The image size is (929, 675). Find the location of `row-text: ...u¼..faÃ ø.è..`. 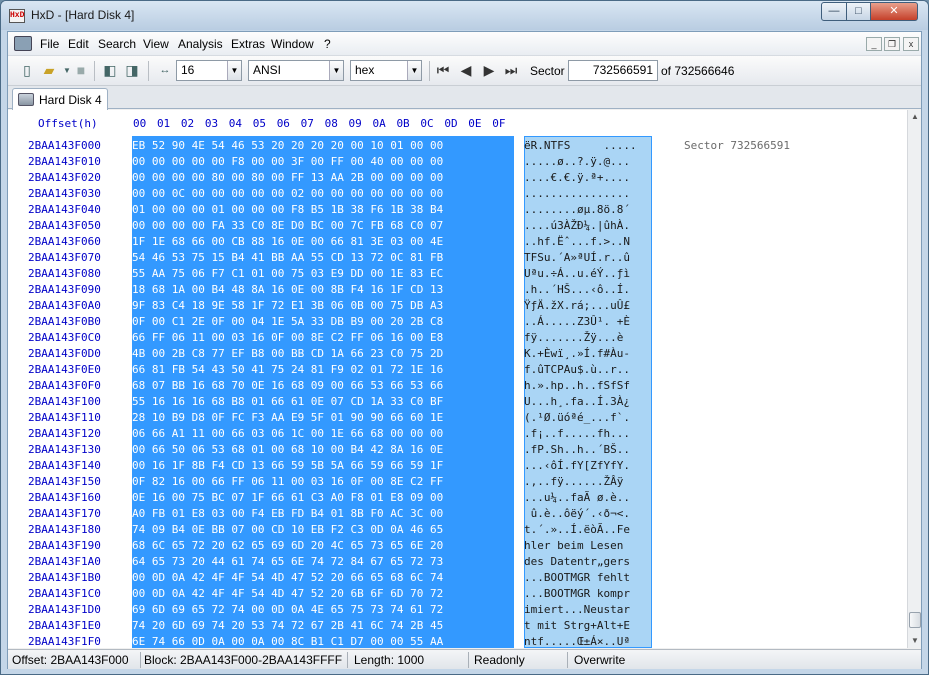

row-text: ...u¼..faÃ ø.è.. is located at coordinates (588, 497).